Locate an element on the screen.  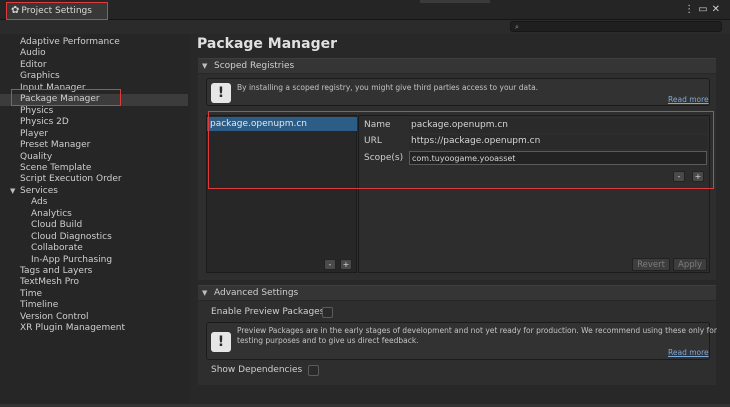
sidebar-item-label: Scene Template is located at coordinates (56, 167).